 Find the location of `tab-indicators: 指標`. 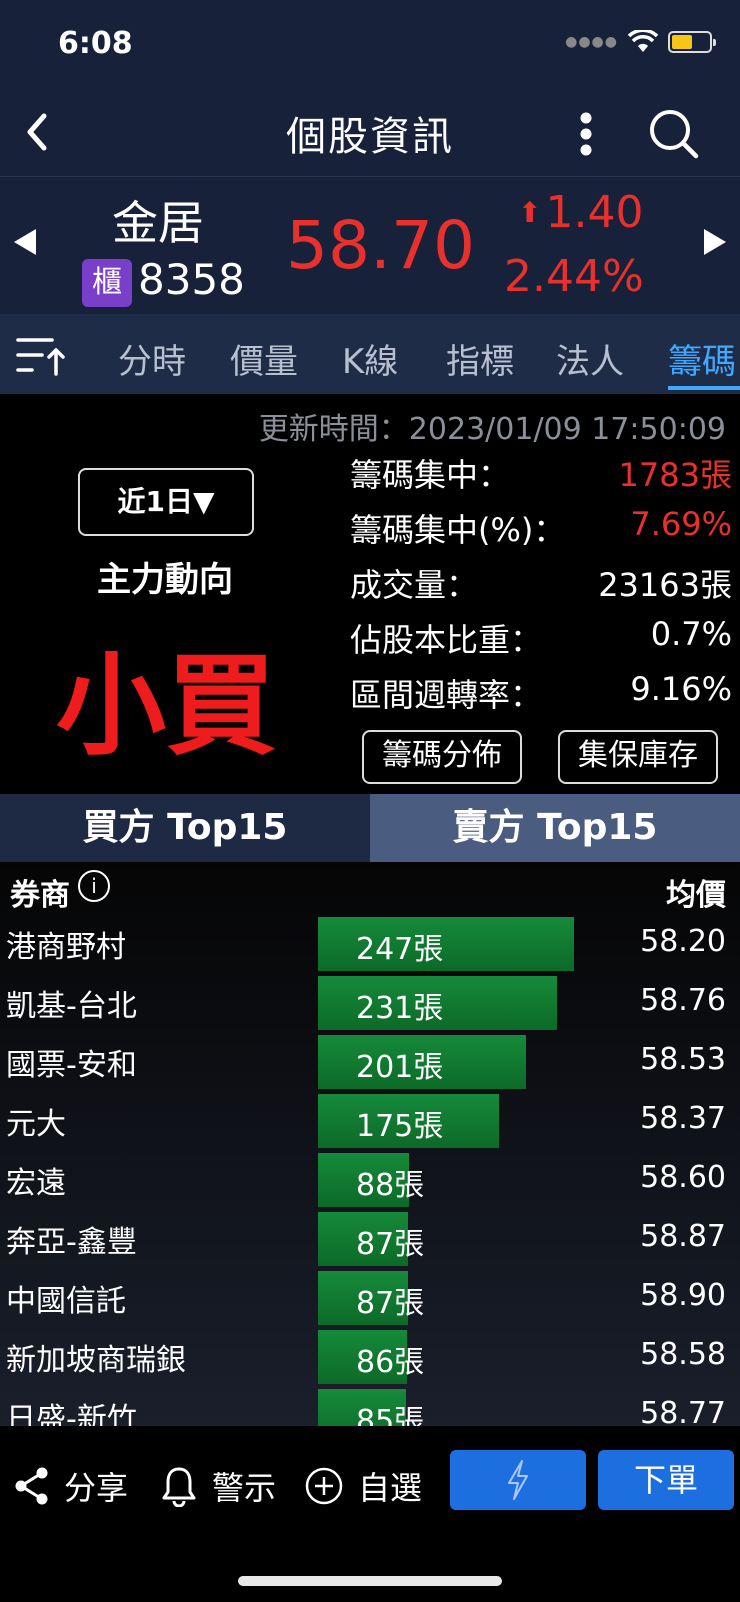

tab-indicators: 指標 is located at coordinates (480, 358).